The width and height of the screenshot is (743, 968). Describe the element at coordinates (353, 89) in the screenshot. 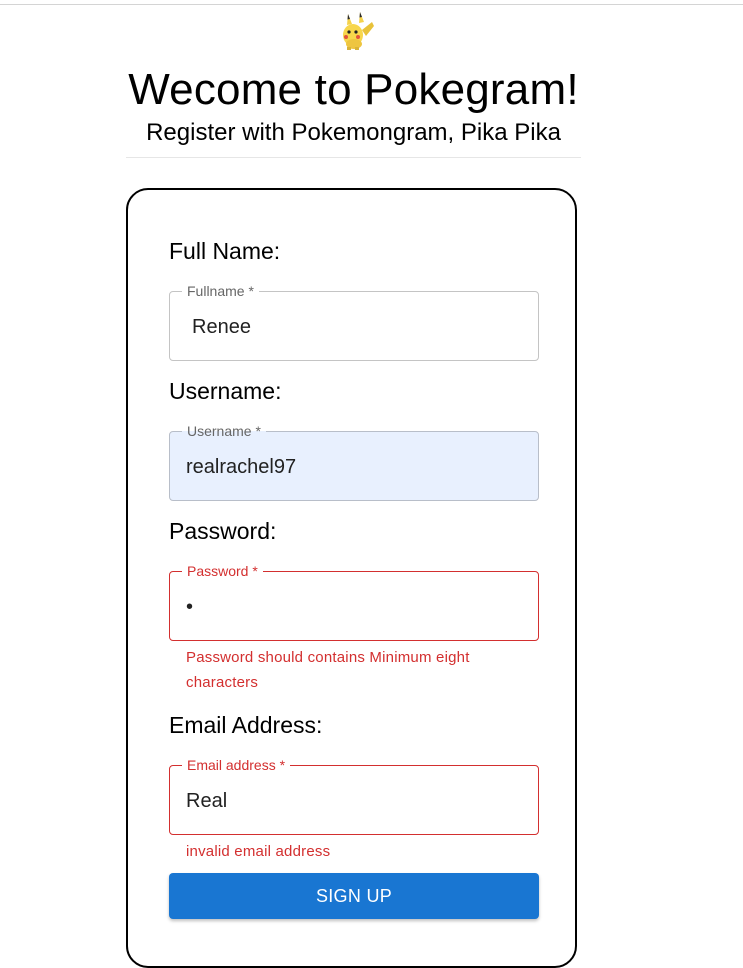

I see `page-title: Wecome to Pokegram!` at that location.